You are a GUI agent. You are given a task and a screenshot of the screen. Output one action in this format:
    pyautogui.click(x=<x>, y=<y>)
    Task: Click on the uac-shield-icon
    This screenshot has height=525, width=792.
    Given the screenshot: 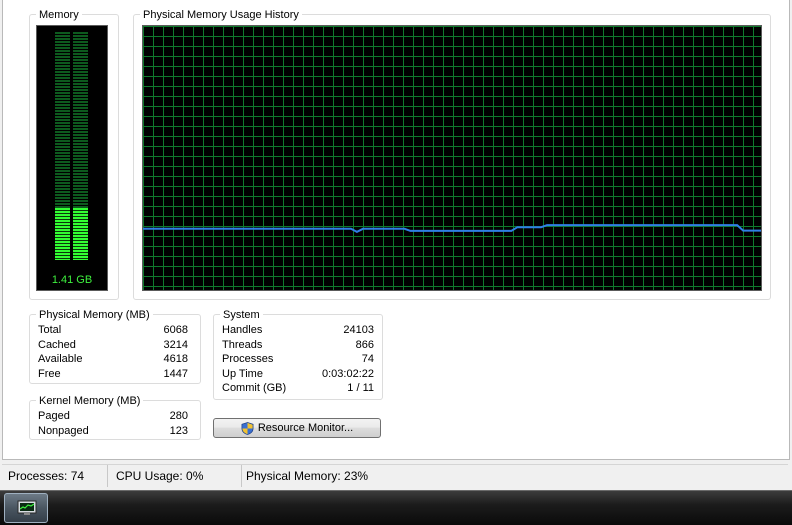 What is the action you would take?
    pyautogui.click(x=247, y=428)
    